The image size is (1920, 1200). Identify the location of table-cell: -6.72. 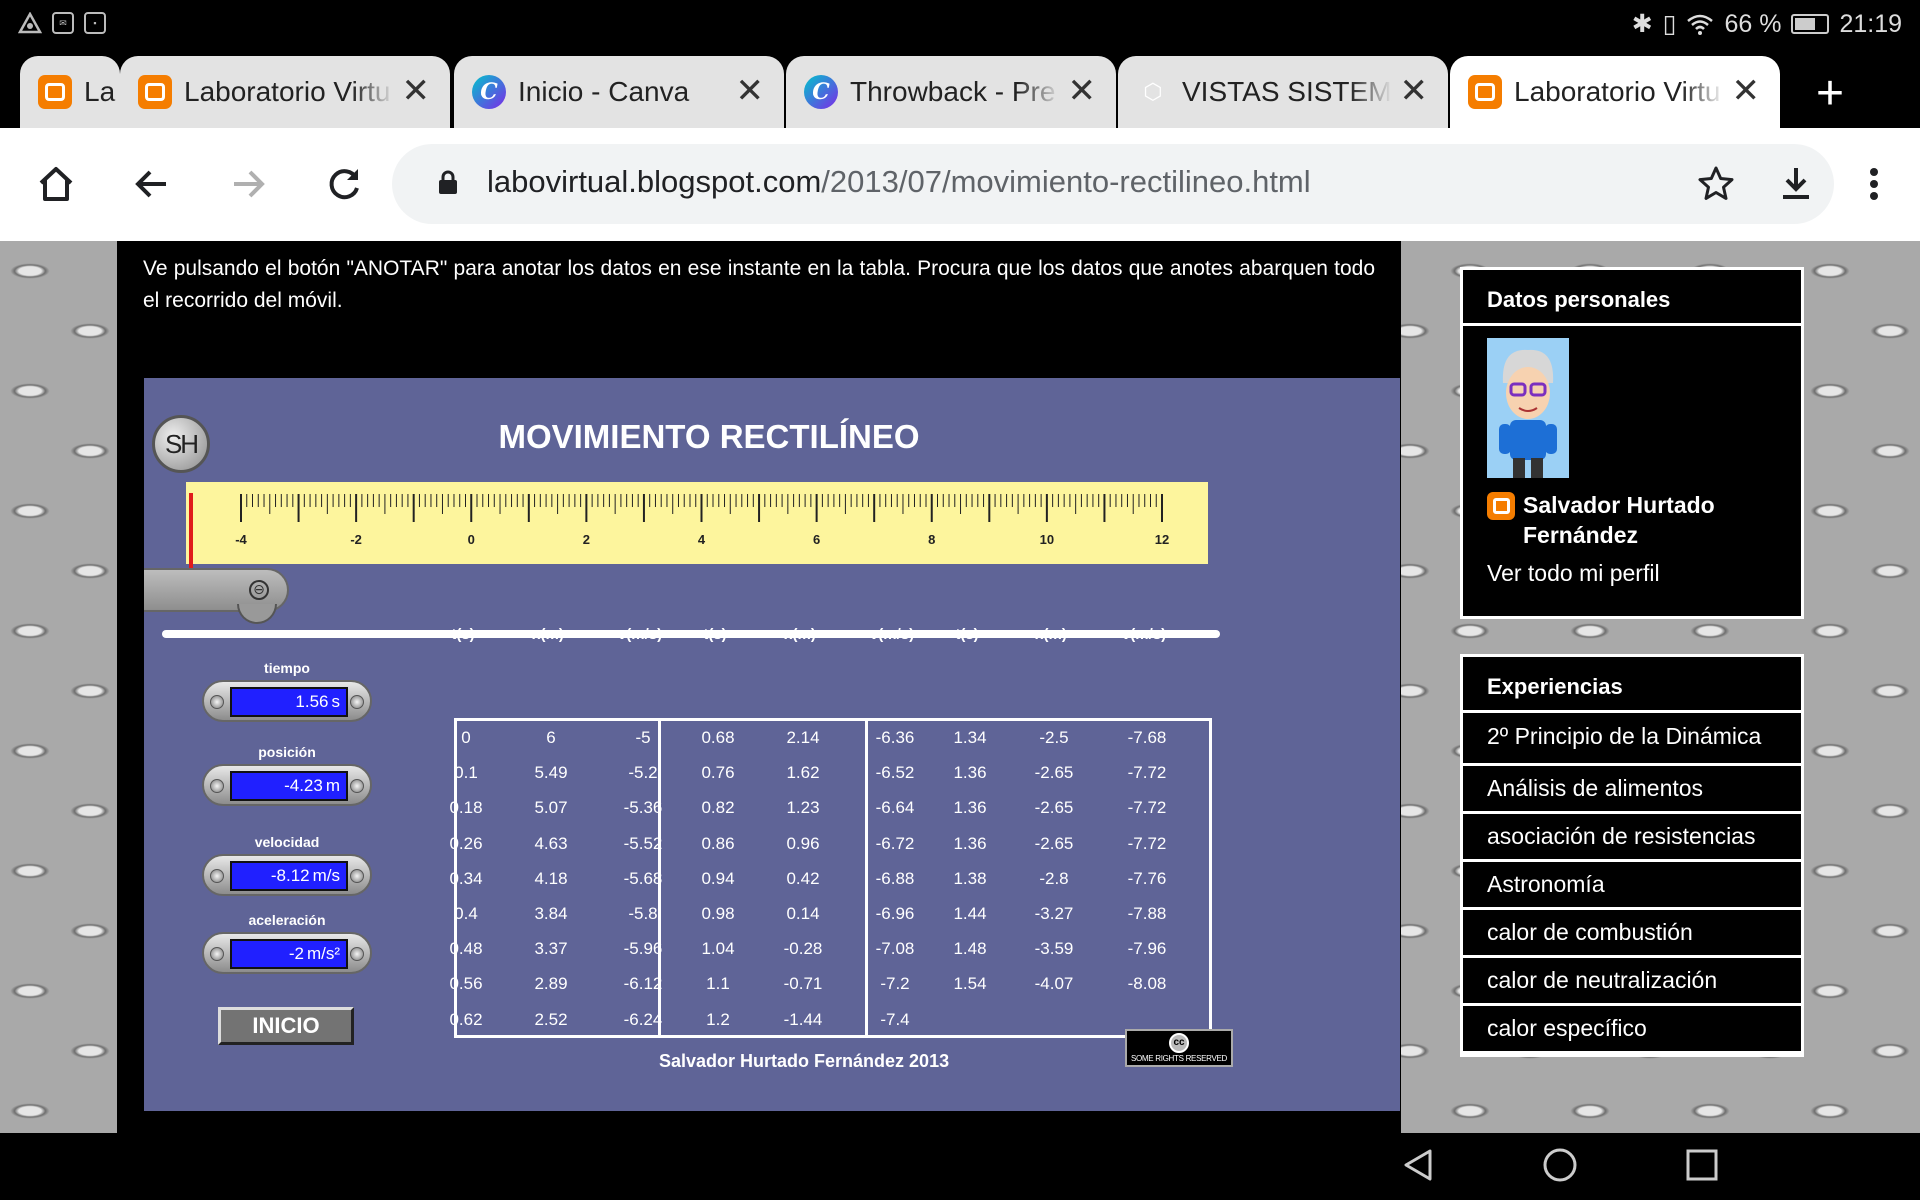
(895, 843).